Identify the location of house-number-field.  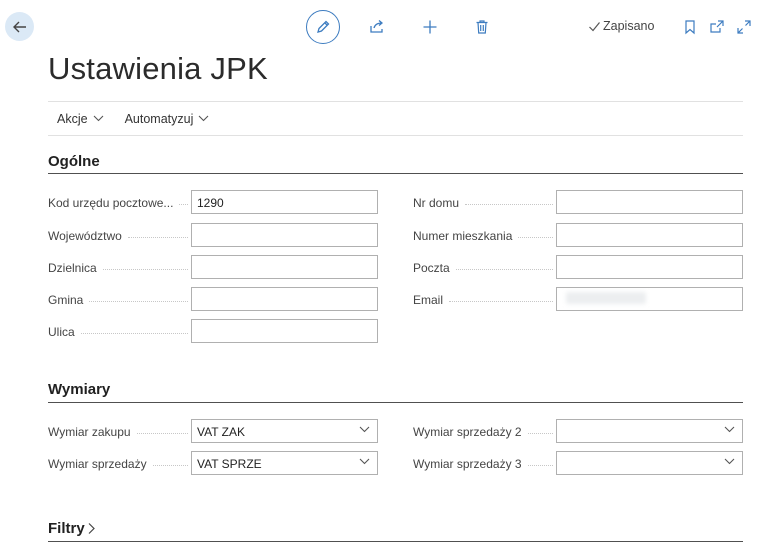
(649, 202).